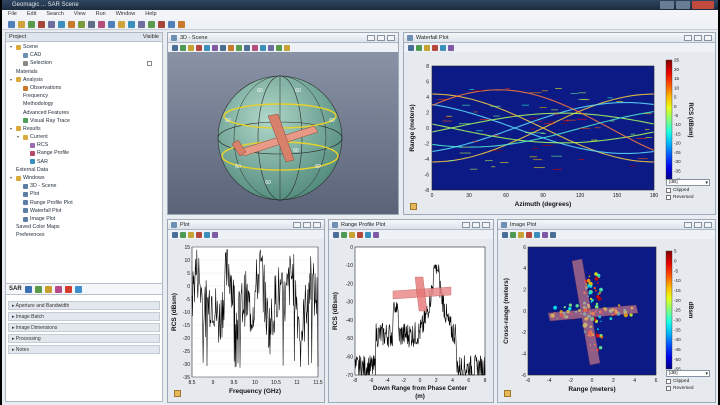  What do you see at coordinates (708, 225) in the screenshot?
I see `image-plot-close-button` at bounding box center [708, 225].